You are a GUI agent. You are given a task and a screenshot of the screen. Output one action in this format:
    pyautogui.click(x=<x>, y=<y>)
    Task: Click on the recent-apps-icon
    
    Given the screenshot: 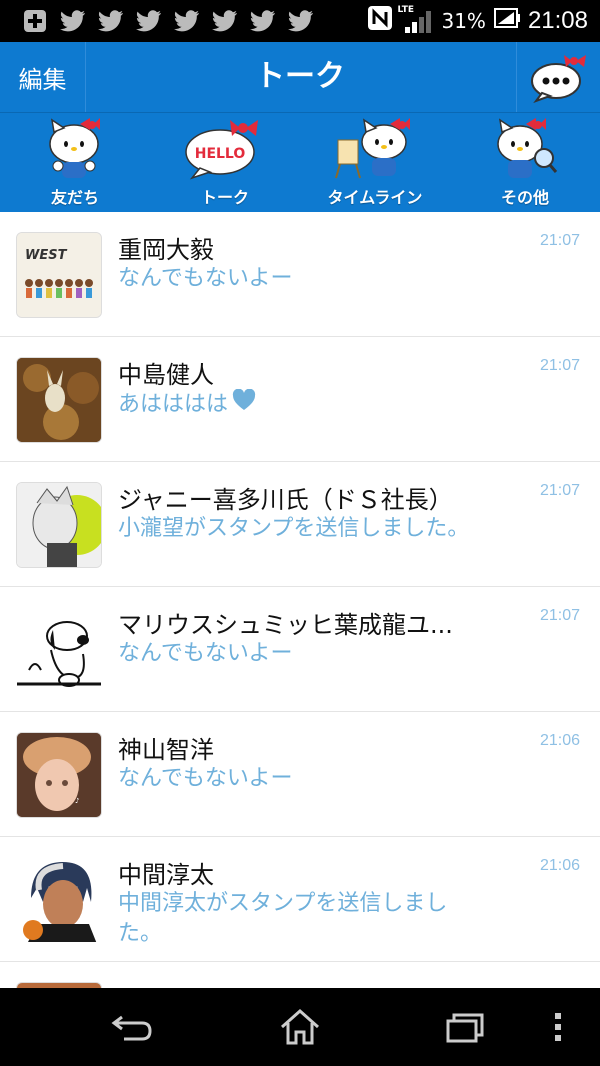 What is the action you would take?
    pyautogui.click(x=465, y=1028)
    